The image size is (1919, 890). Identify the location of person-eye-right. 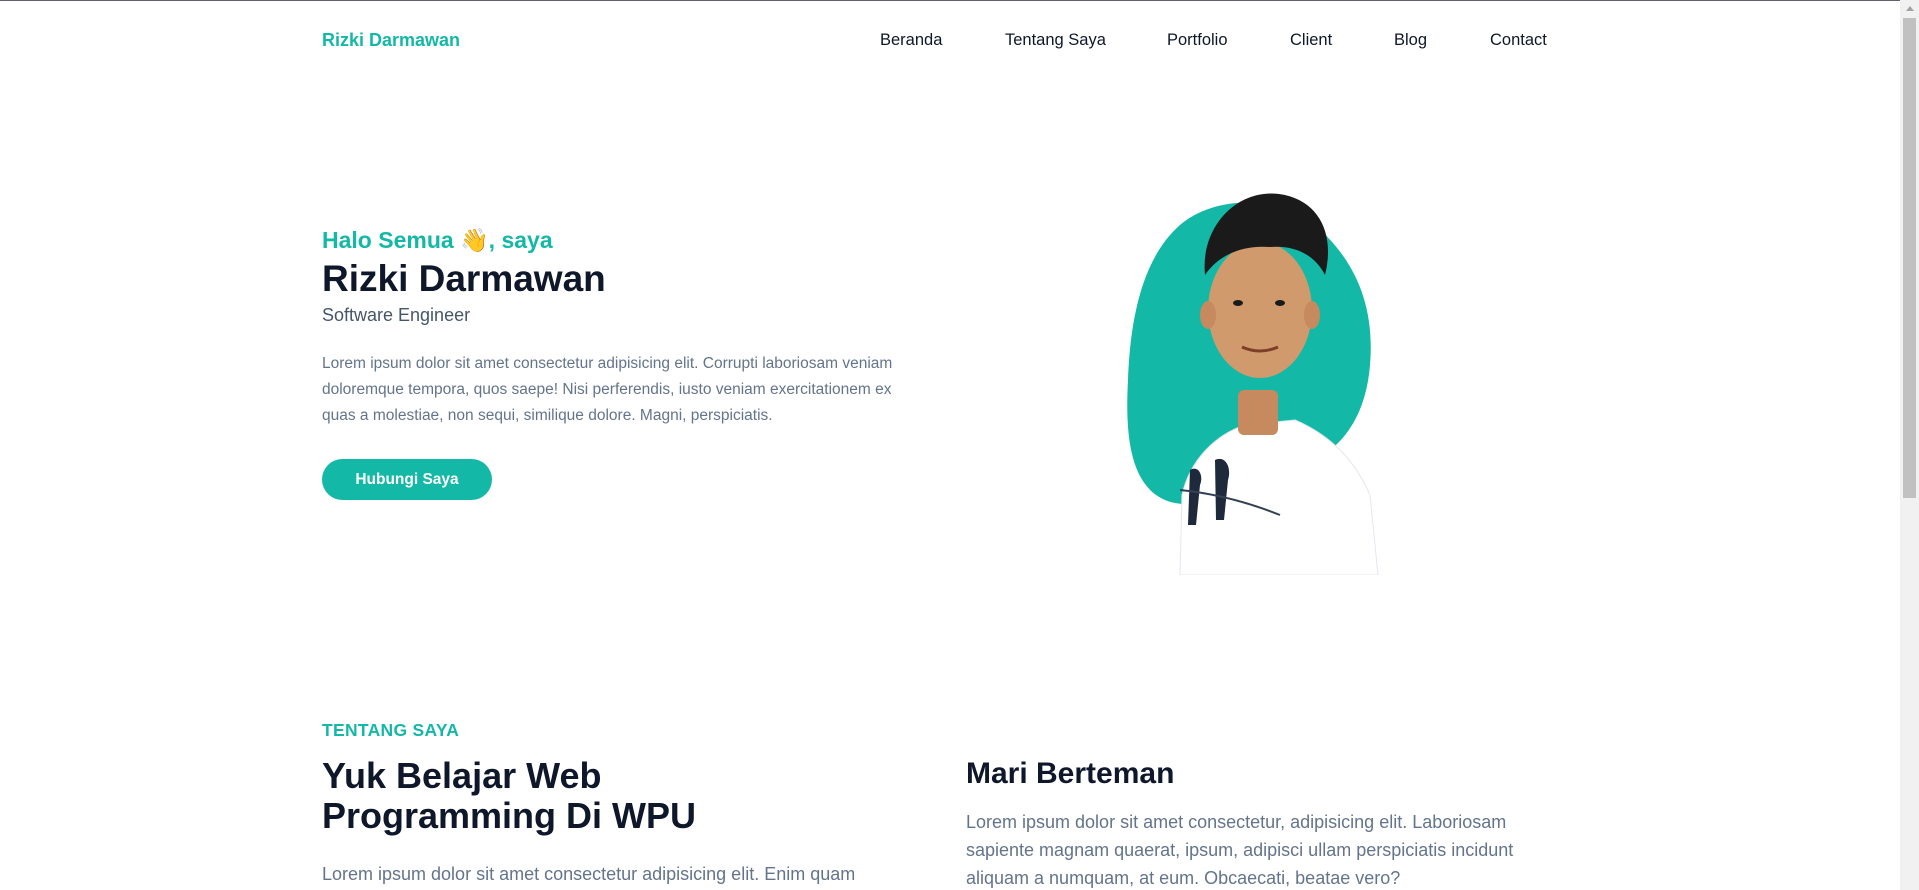
(1280, 303).